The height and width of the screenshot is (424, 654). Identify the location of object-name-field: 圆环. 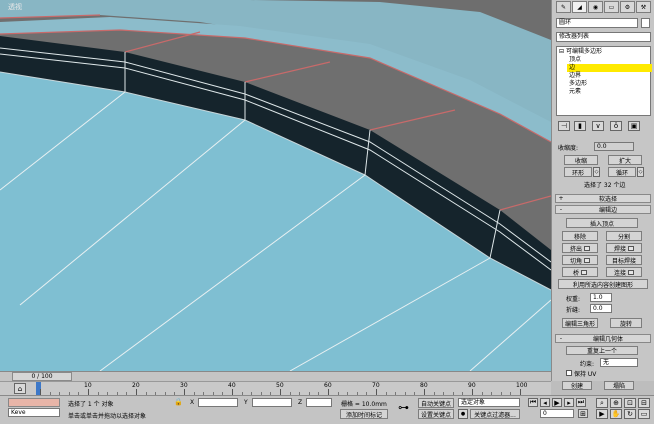
(597, 23).